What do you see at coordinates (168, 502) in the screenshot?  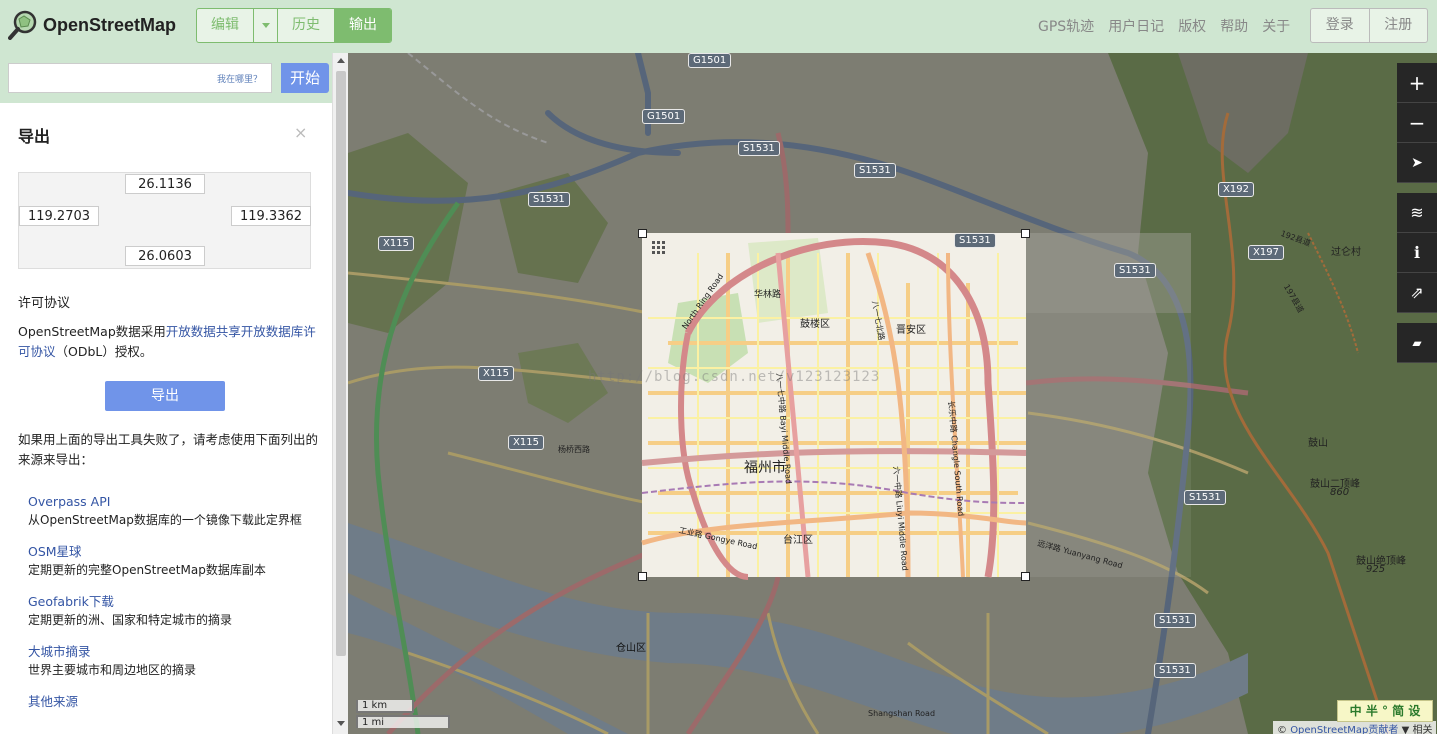 I see `overpass-api-link: Overpass API` at bounding box center [168, 502].